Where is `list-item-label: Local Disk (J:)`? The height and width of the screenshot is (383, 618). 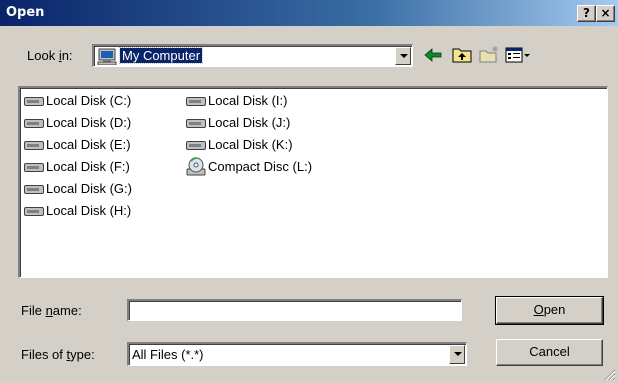
list-item-label: Local Disk (J:) is located at coordinates (249, 122).